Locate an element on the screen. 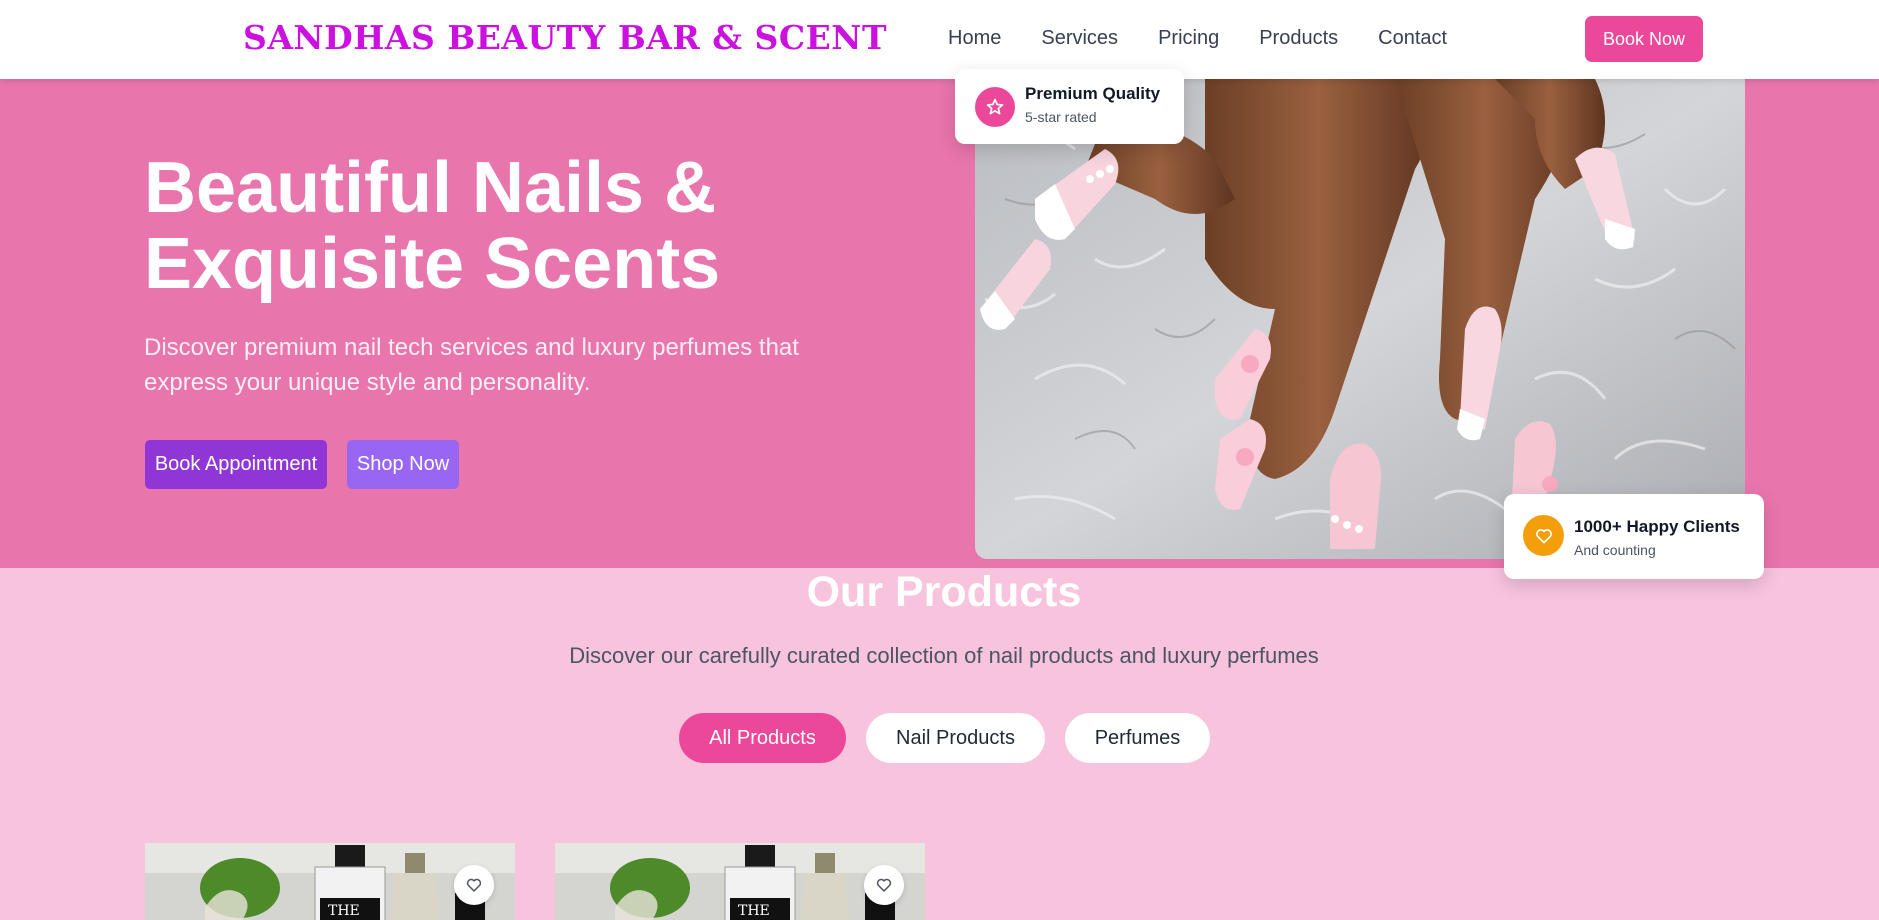  nav-home: Home is located at coordinates (974, 38).